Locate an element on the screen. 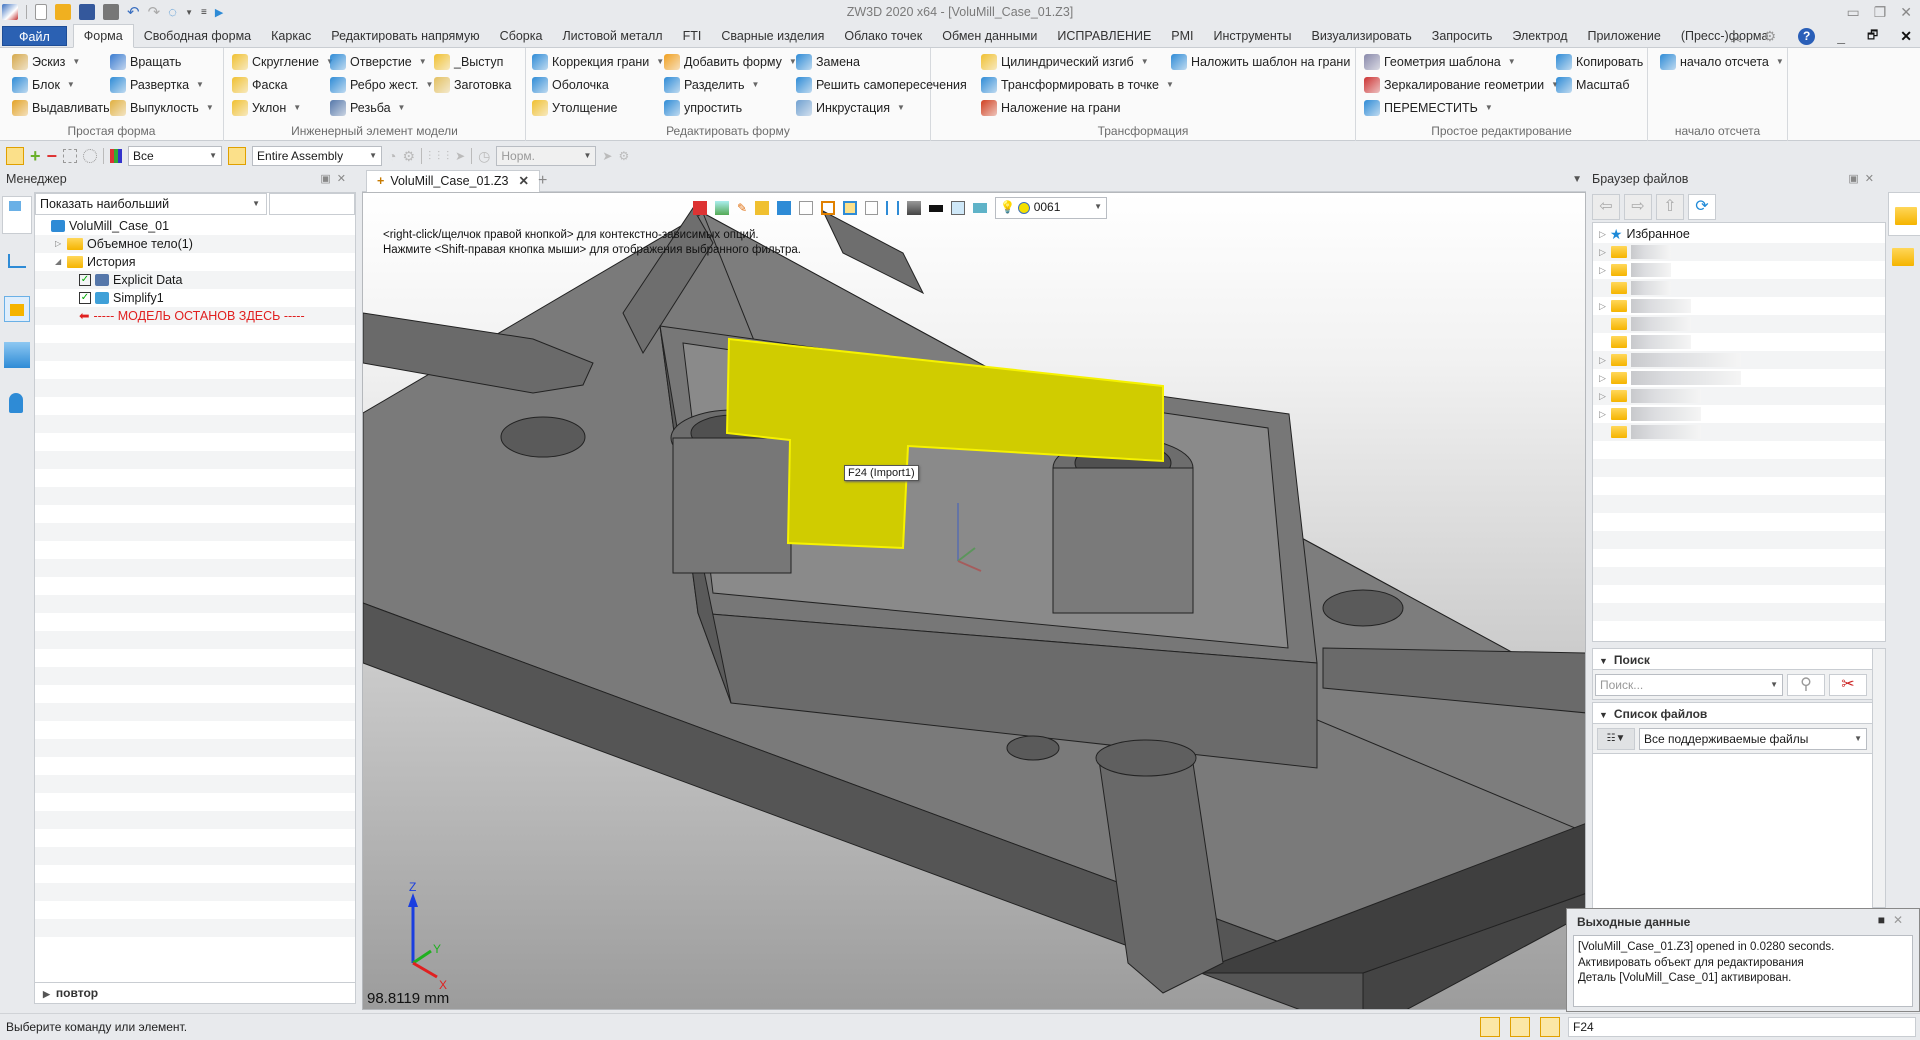 The image size is (1920, 1040). filter-select: Все ▼ is located at coordinates (175, 156).